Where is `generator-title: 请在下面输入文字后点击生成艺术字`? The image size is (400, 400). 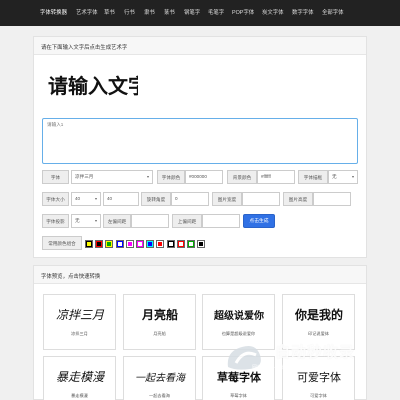
generator-title: 请在下面输入文字后点击生成艺术字 is located at coordinates (84, 48).